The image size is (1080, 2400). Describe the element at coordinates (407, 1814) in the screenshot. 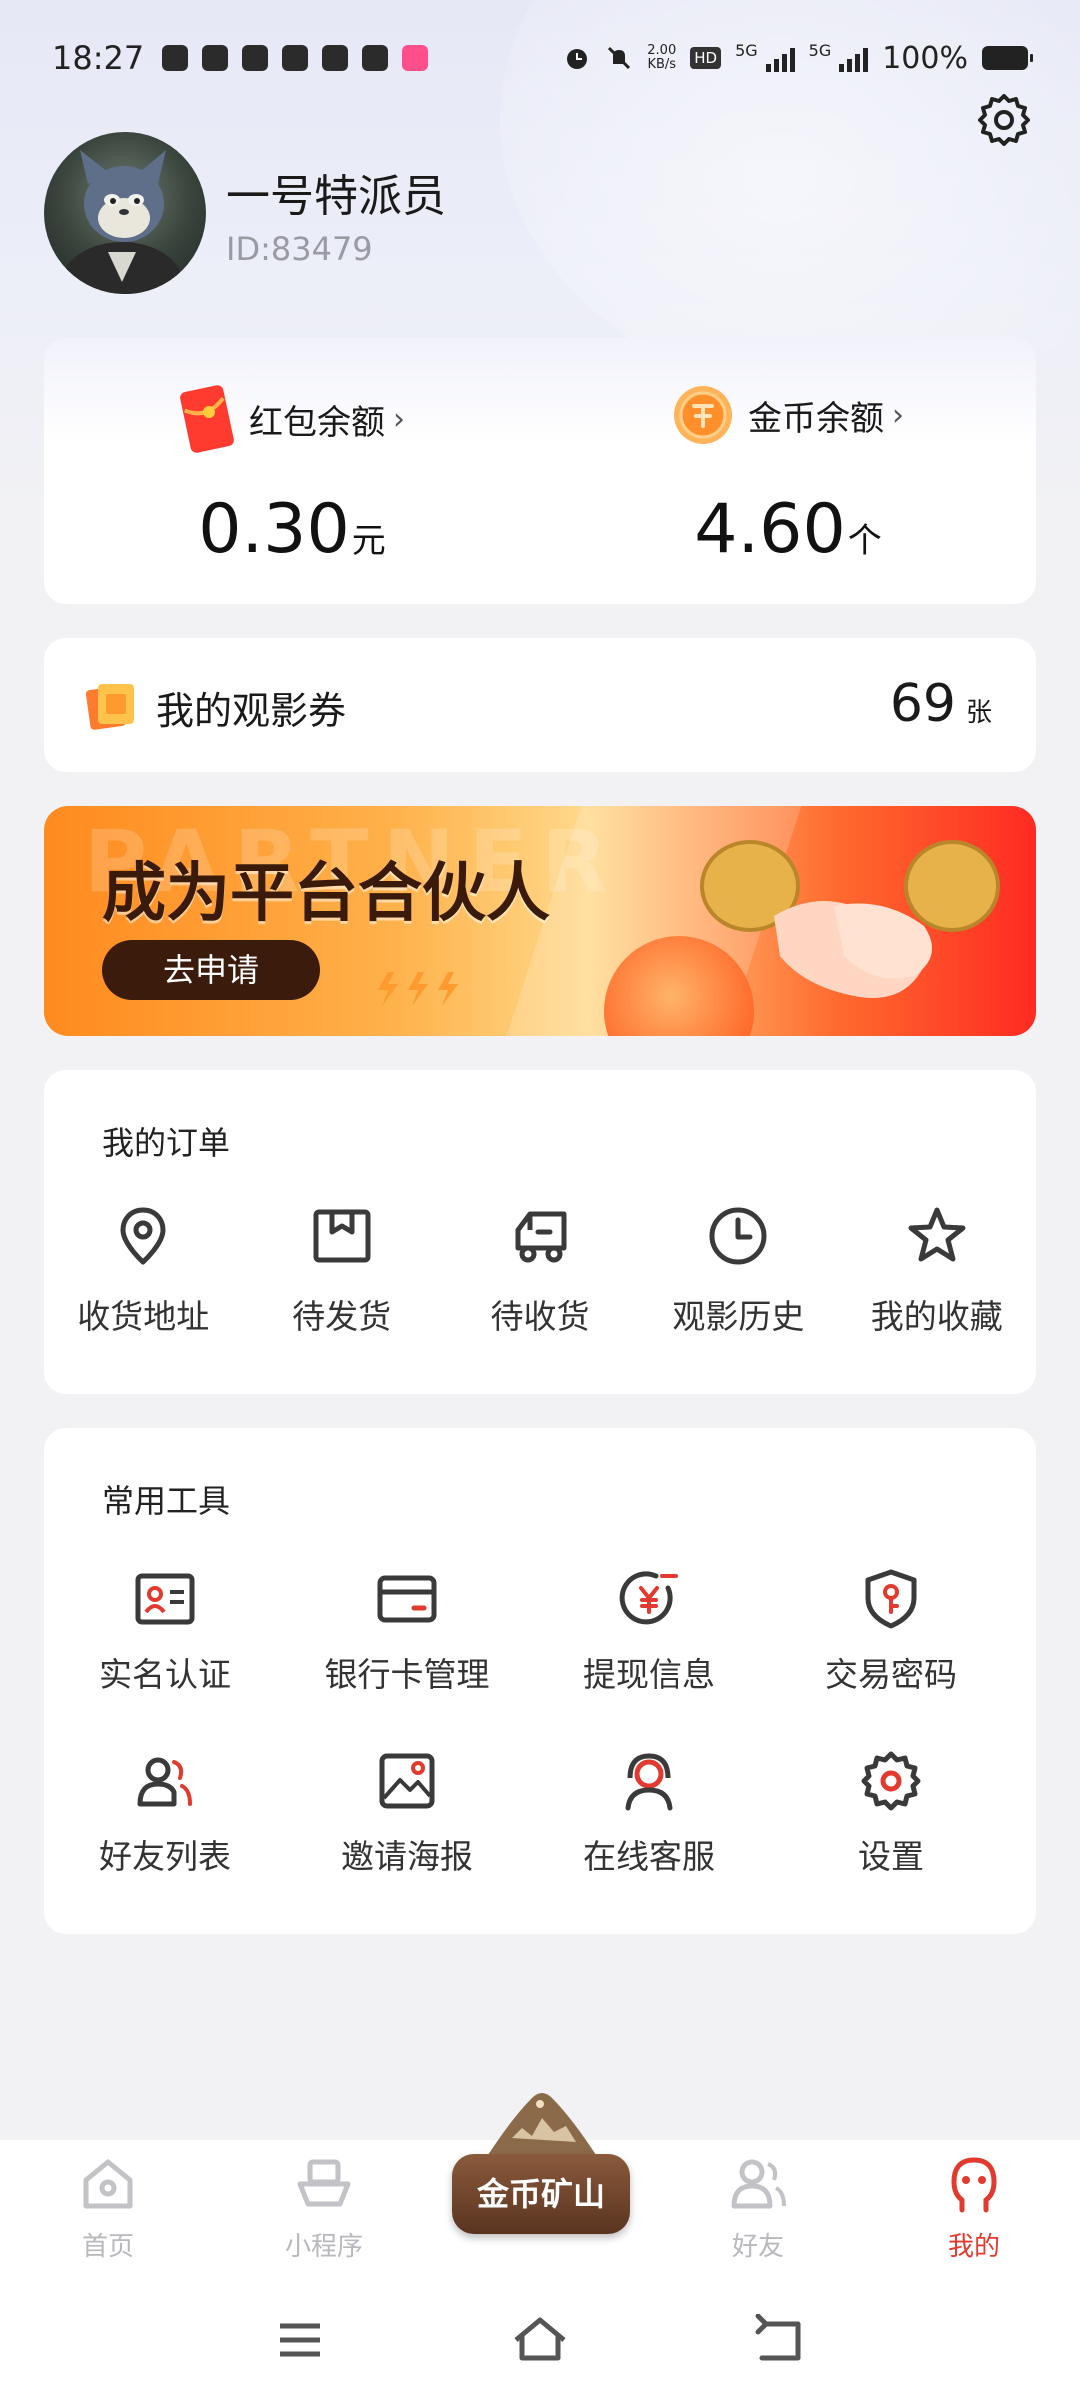

I see `tool-invite-poster: 邀请海报` at that location.